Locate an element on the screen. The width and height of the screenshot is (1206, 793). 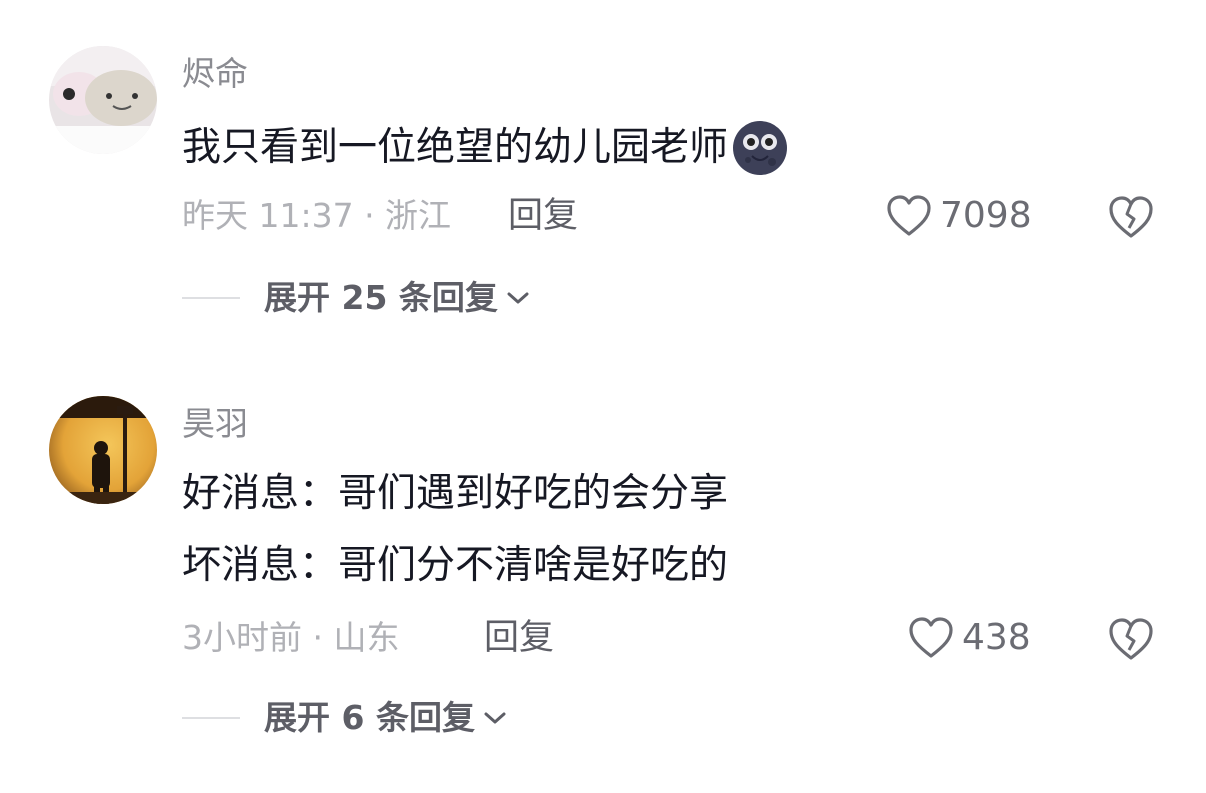
comment-meta: 昨天 11:37 · 浙江 is located at coordinates (317, 215).